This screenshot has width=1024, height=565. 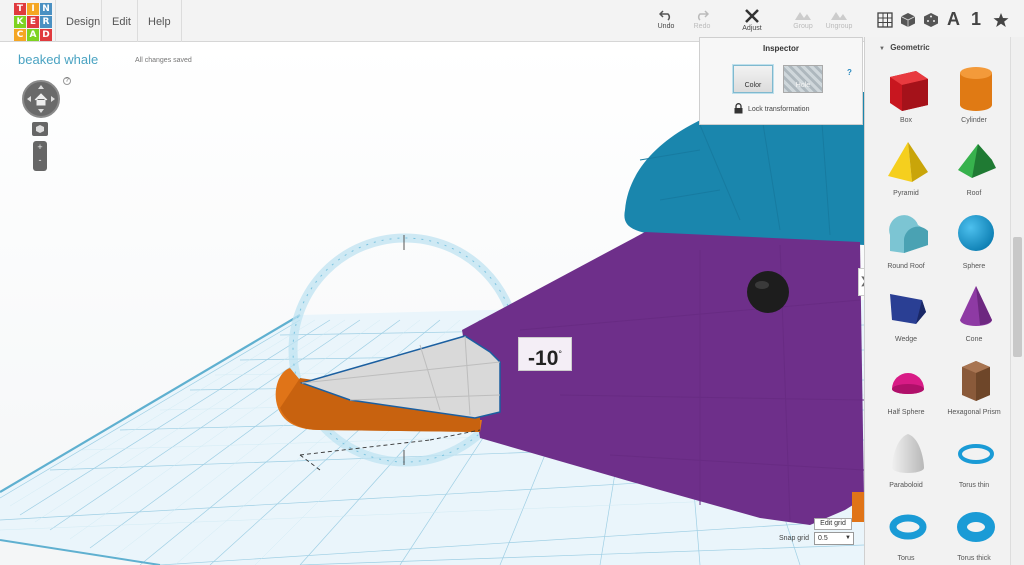 I want to click on menu-edit: Edit, so click(x=121, y=21).